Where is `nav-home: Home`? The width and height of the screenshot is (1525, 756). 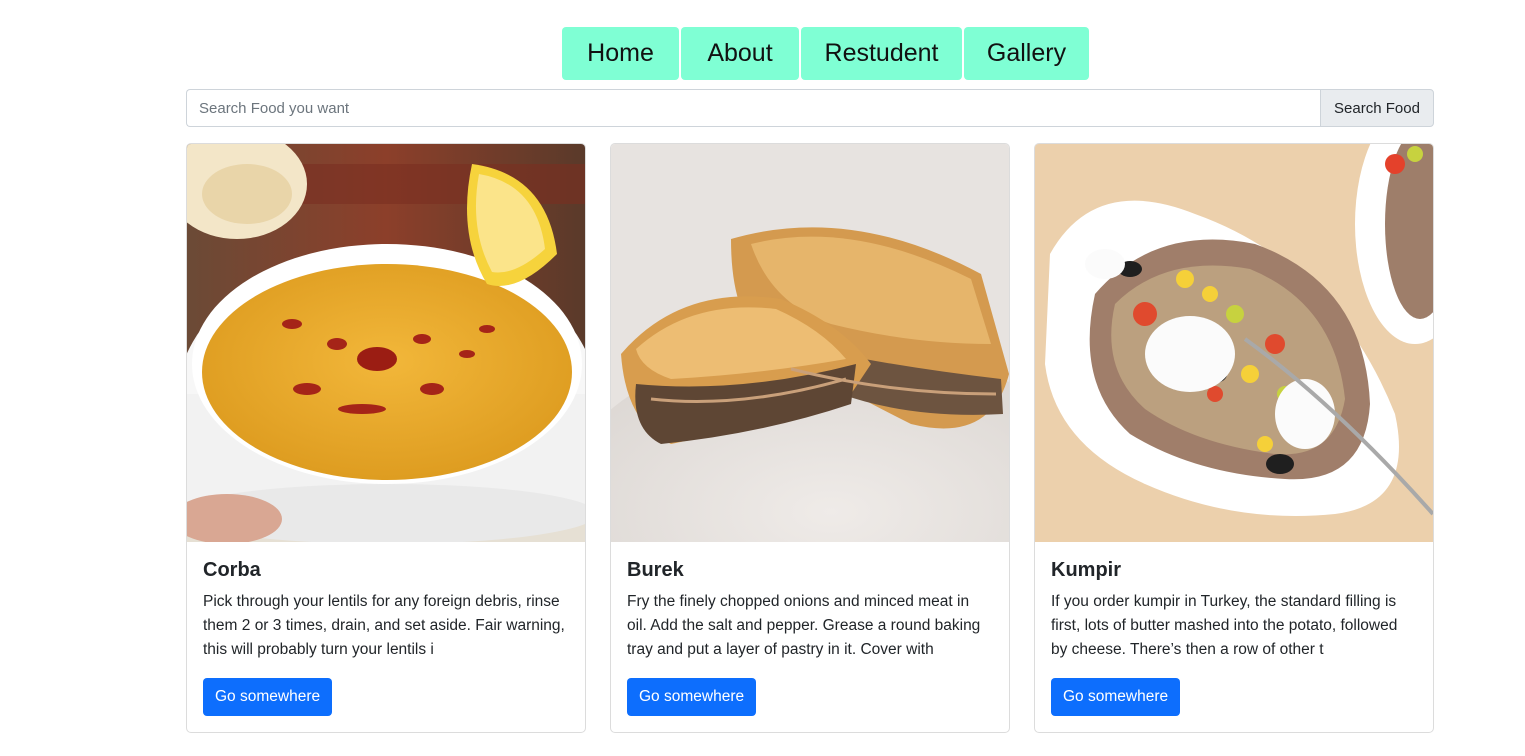
nav-home: Home is located at coordinates (620, 53).